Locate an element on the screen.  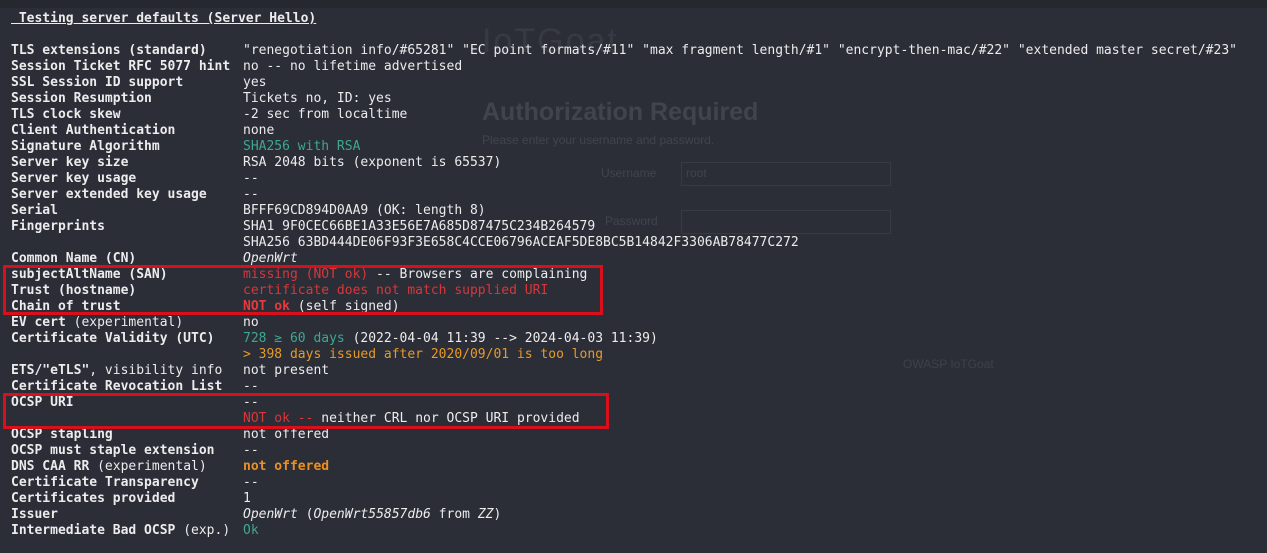
label: Common Name (CN) is located at coordinates (74, 258).